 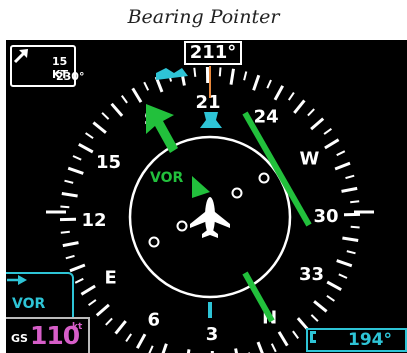 What do you see at coordinates (154, 320) in the screenshot?
I see `compass-label-6: 6` at bounding box center [154, 320].